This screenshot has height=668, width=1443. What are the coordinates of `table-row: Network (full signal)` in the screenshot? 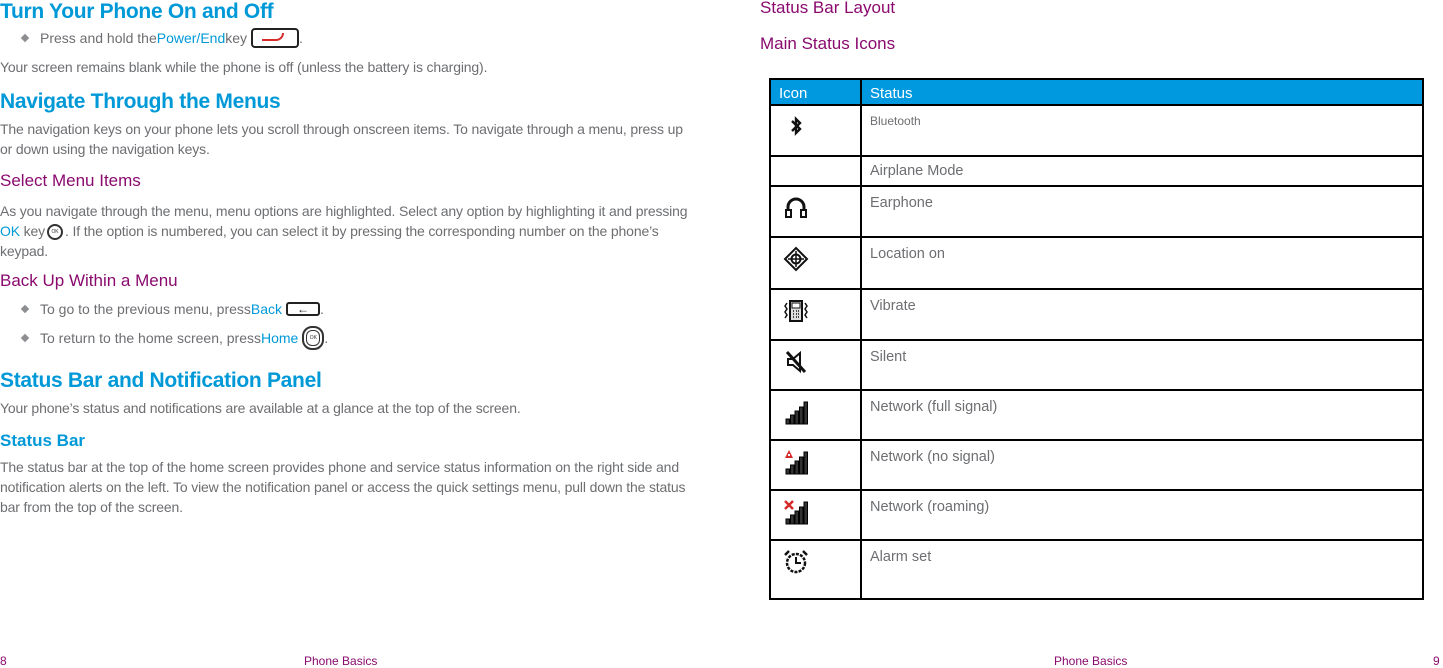 It's located at (1096, 415).